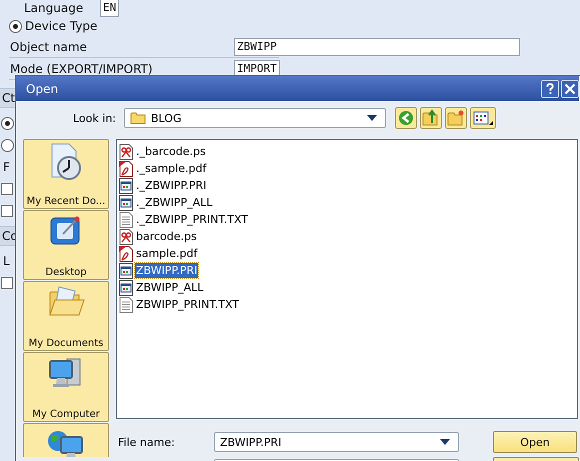 This screenshot has height=461, width=580. I want to click on file-item: barcode.ps, so click(166, 236).